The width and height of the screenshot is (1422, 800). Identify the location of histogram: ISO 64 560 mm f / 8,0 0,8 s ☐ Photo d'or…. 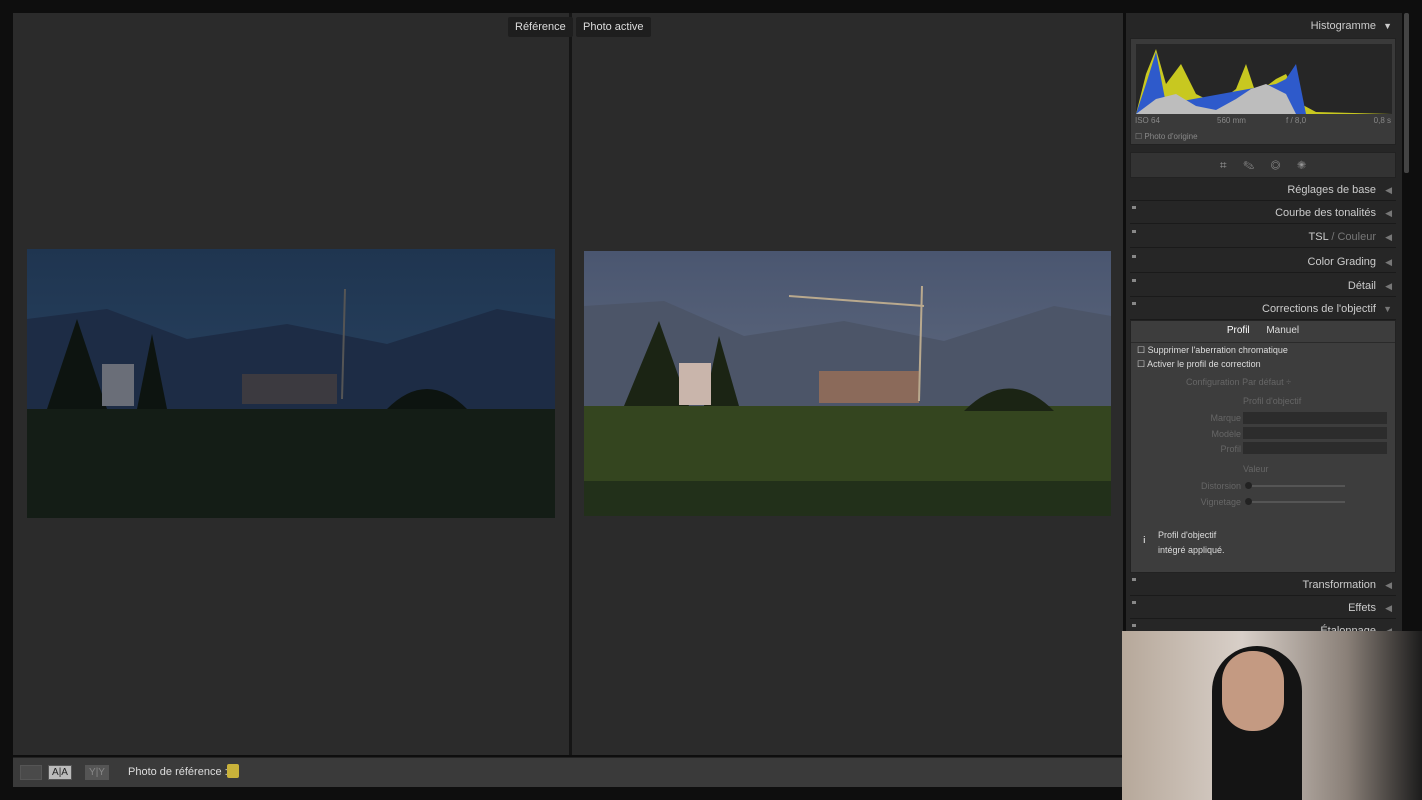
(1263, 91).